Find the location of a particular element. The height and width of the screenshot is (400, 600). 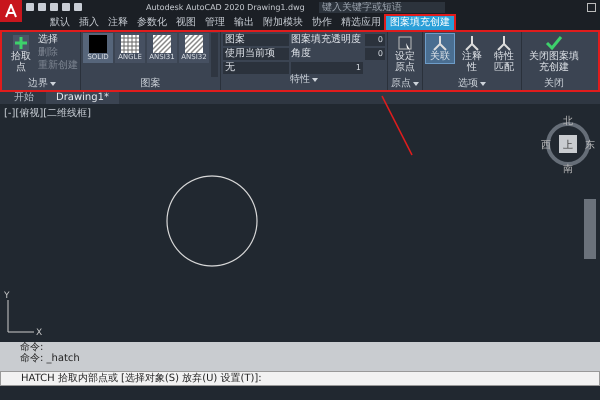

window-title: Autodesk AutoCAD 2020 Drawing1.dwg is located at coordinates (225, 7).